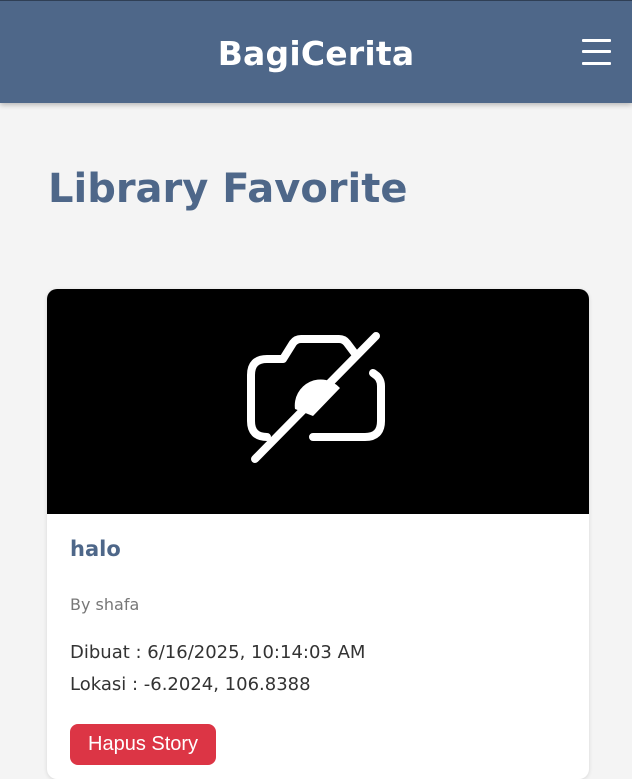  I want to click on no-camera-icon, so click(316, 397).